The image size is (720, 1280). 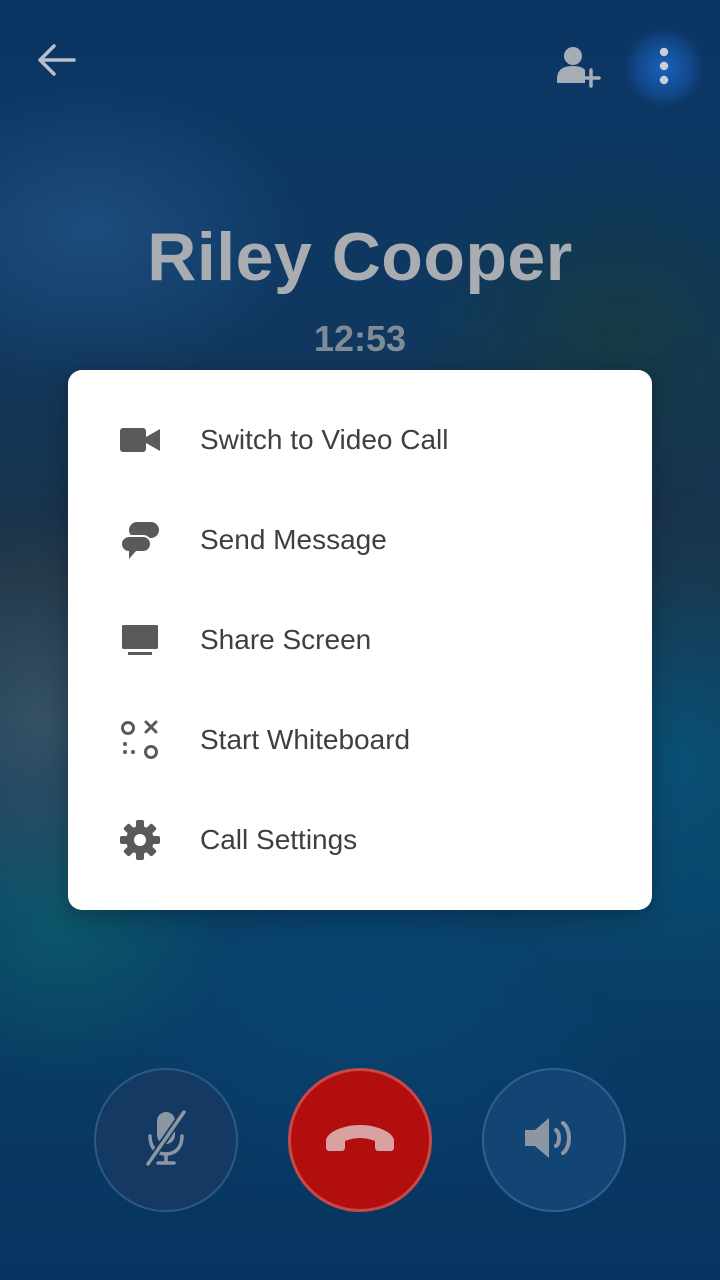 I want to click on person-add-icon, so click(x=578, y=68).